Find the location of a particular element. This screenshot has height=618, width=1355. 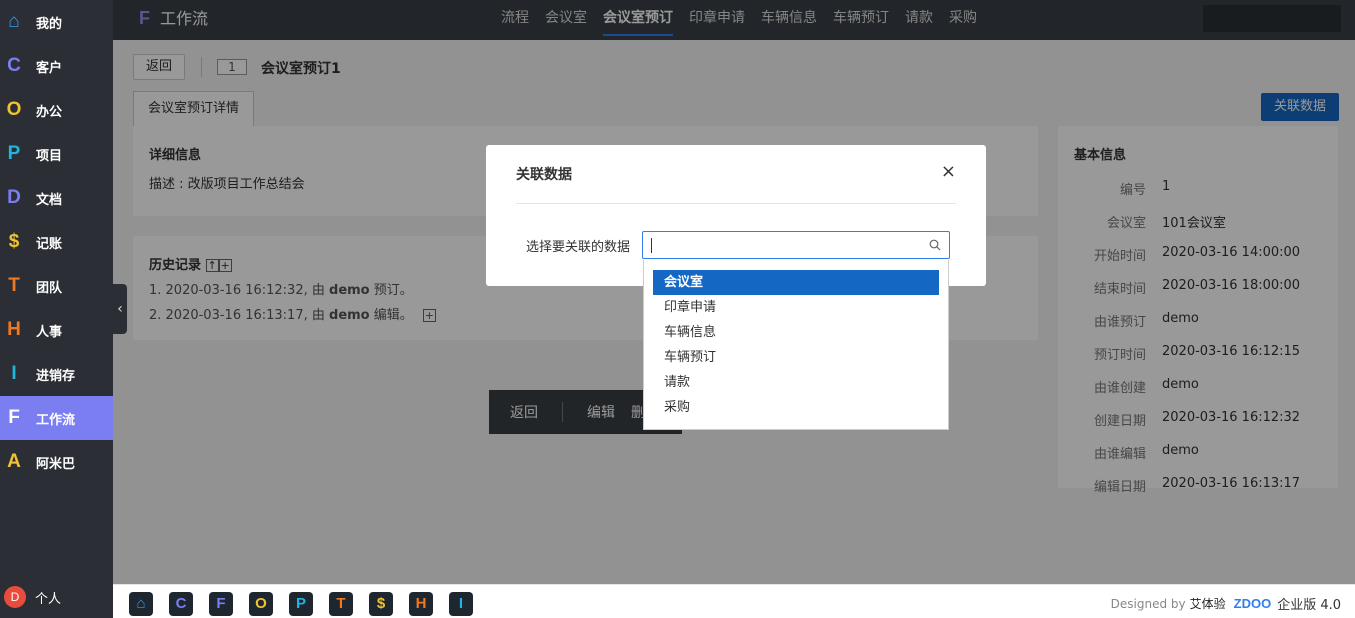

sidebar-item: I 进销存 is located at coordinates (56, 374).